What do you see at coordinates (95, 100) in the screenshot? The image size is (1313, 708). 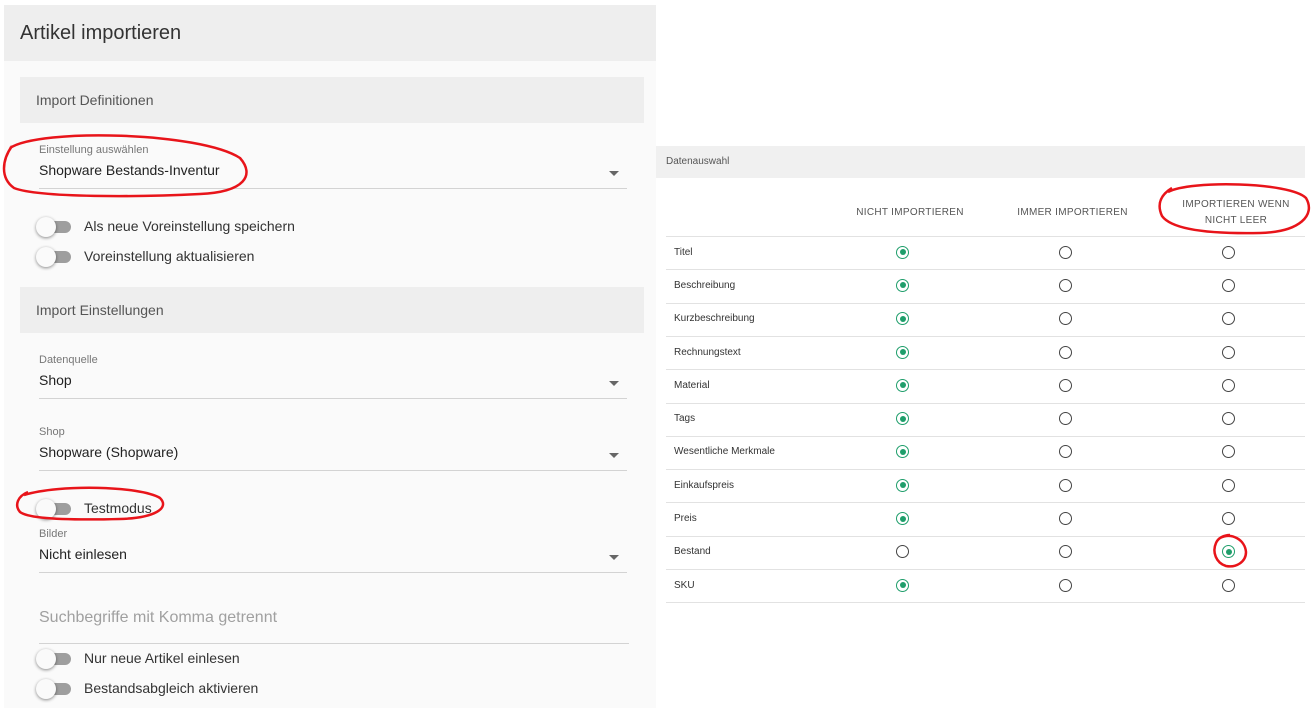 I see `section-title: Import Definitionen` at bounding box center [95, 100].